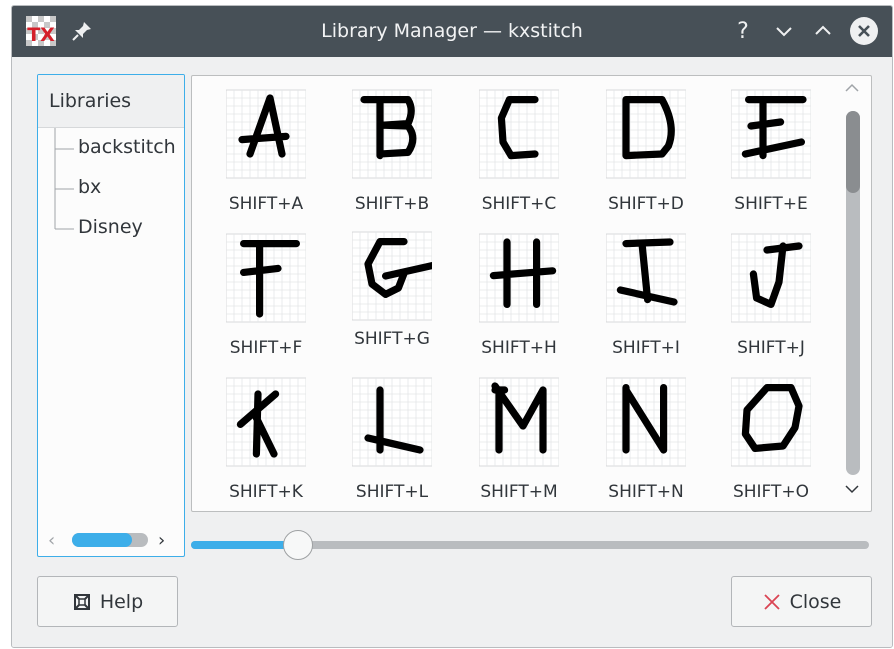 The height and width of the screenshot is (649, 894). What do you see at coordinates (298, 545) in the screenshot?
I see `slider-handle` at bounding box center [298, 545].